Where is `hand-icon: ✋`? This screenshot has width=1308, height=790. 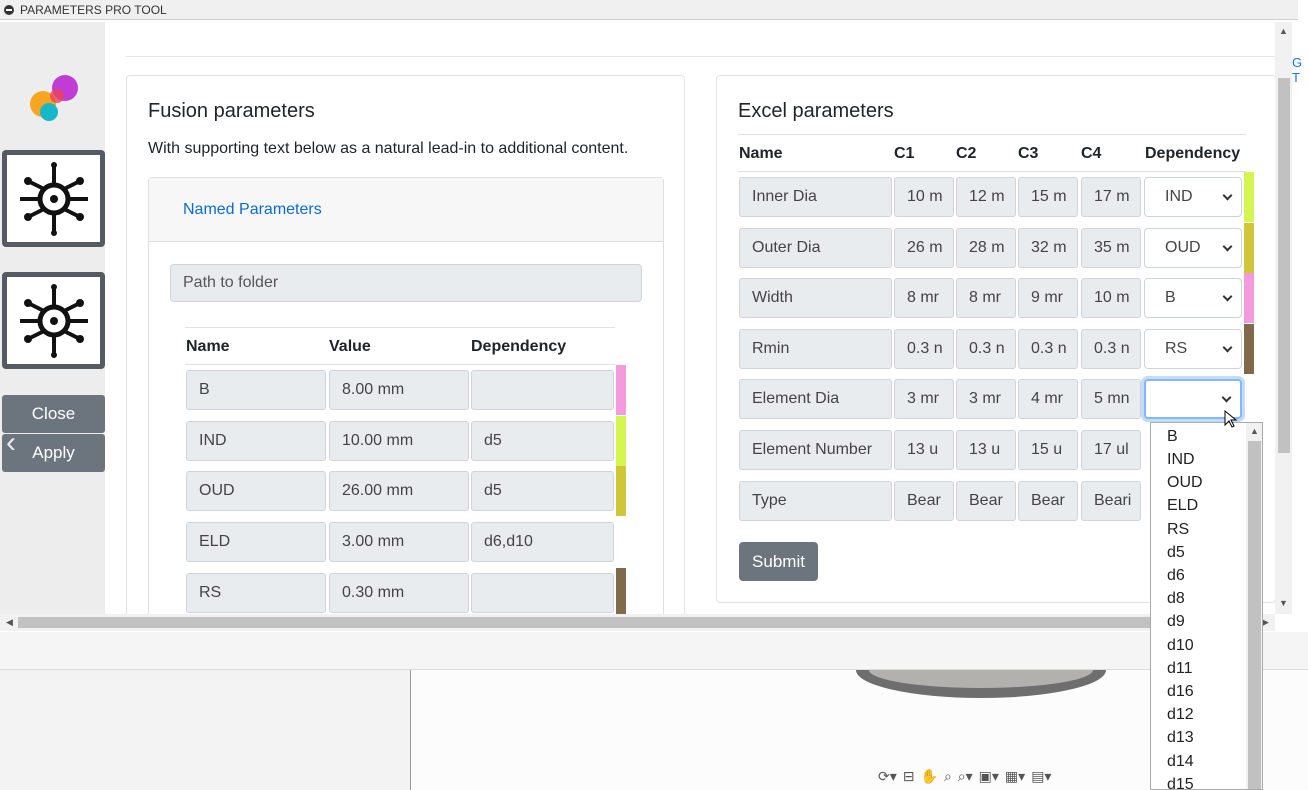
hand-icon: ✋ is located at coordinates (929, 778).